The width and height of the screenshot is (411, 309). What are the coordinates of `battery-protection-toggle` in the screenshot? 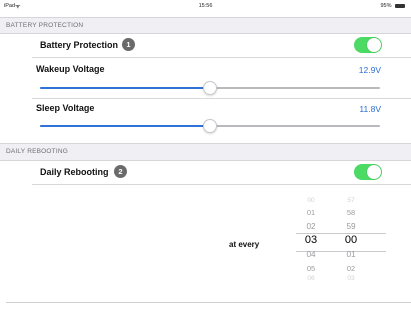 It's located at (368, 45).